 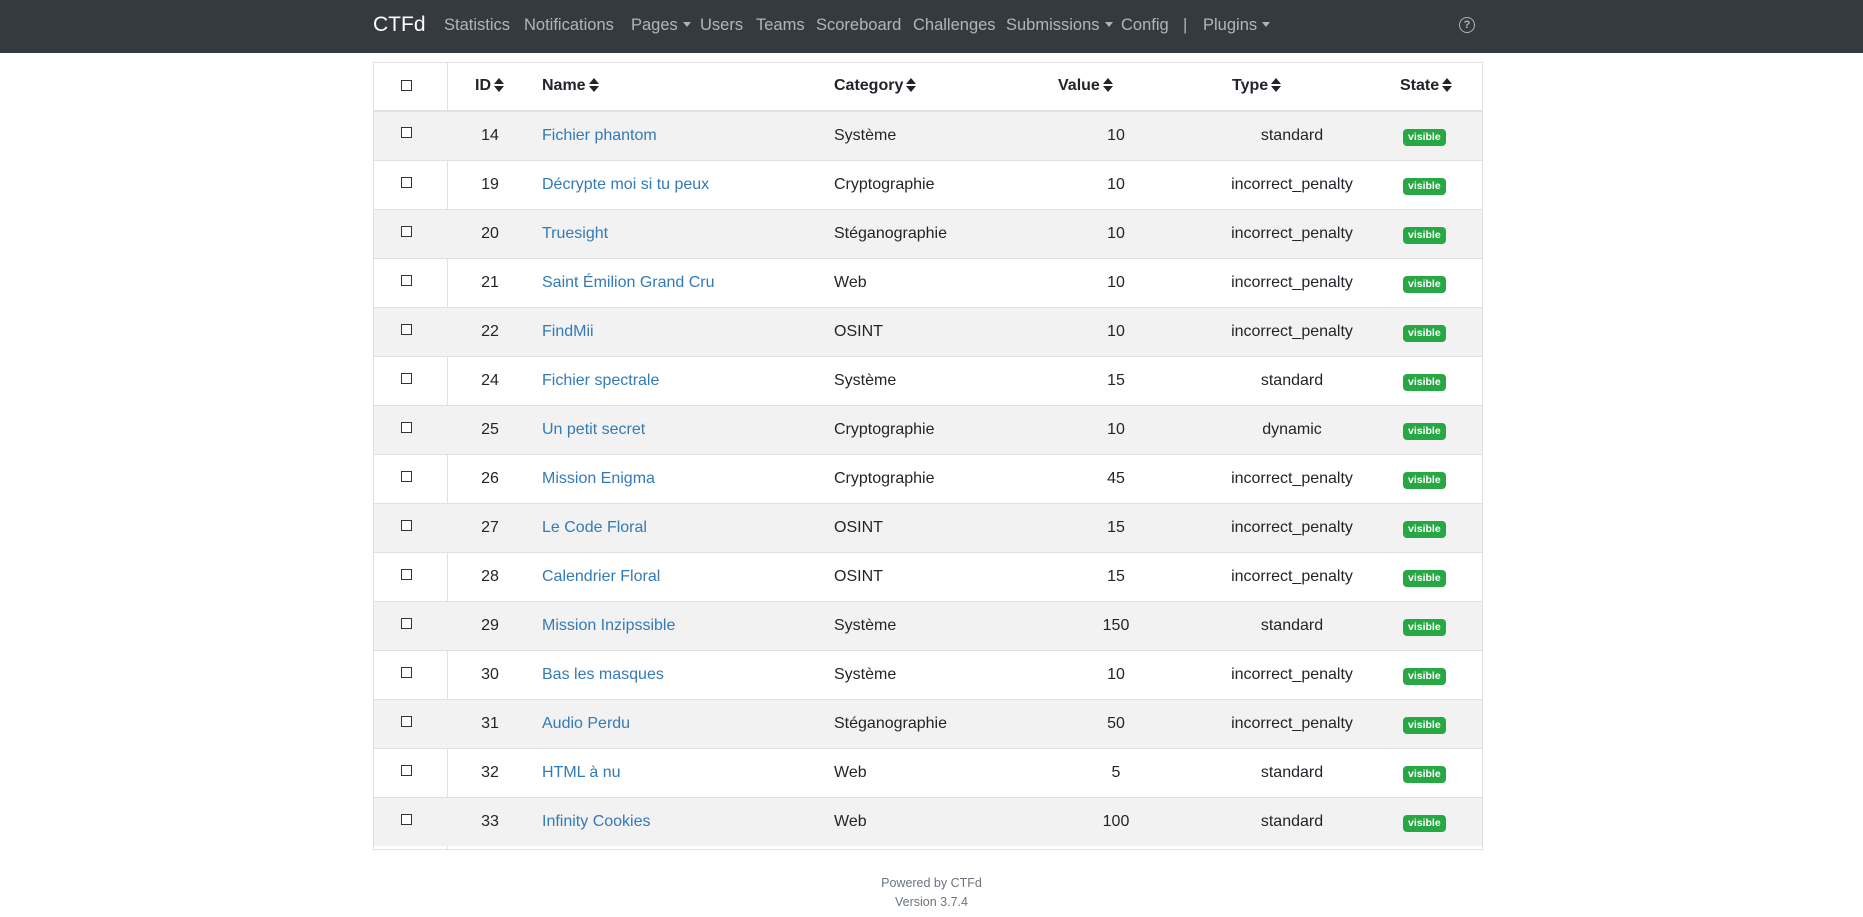 I want to click on nav-statistics: Statistics, so click(x=477, y=25).